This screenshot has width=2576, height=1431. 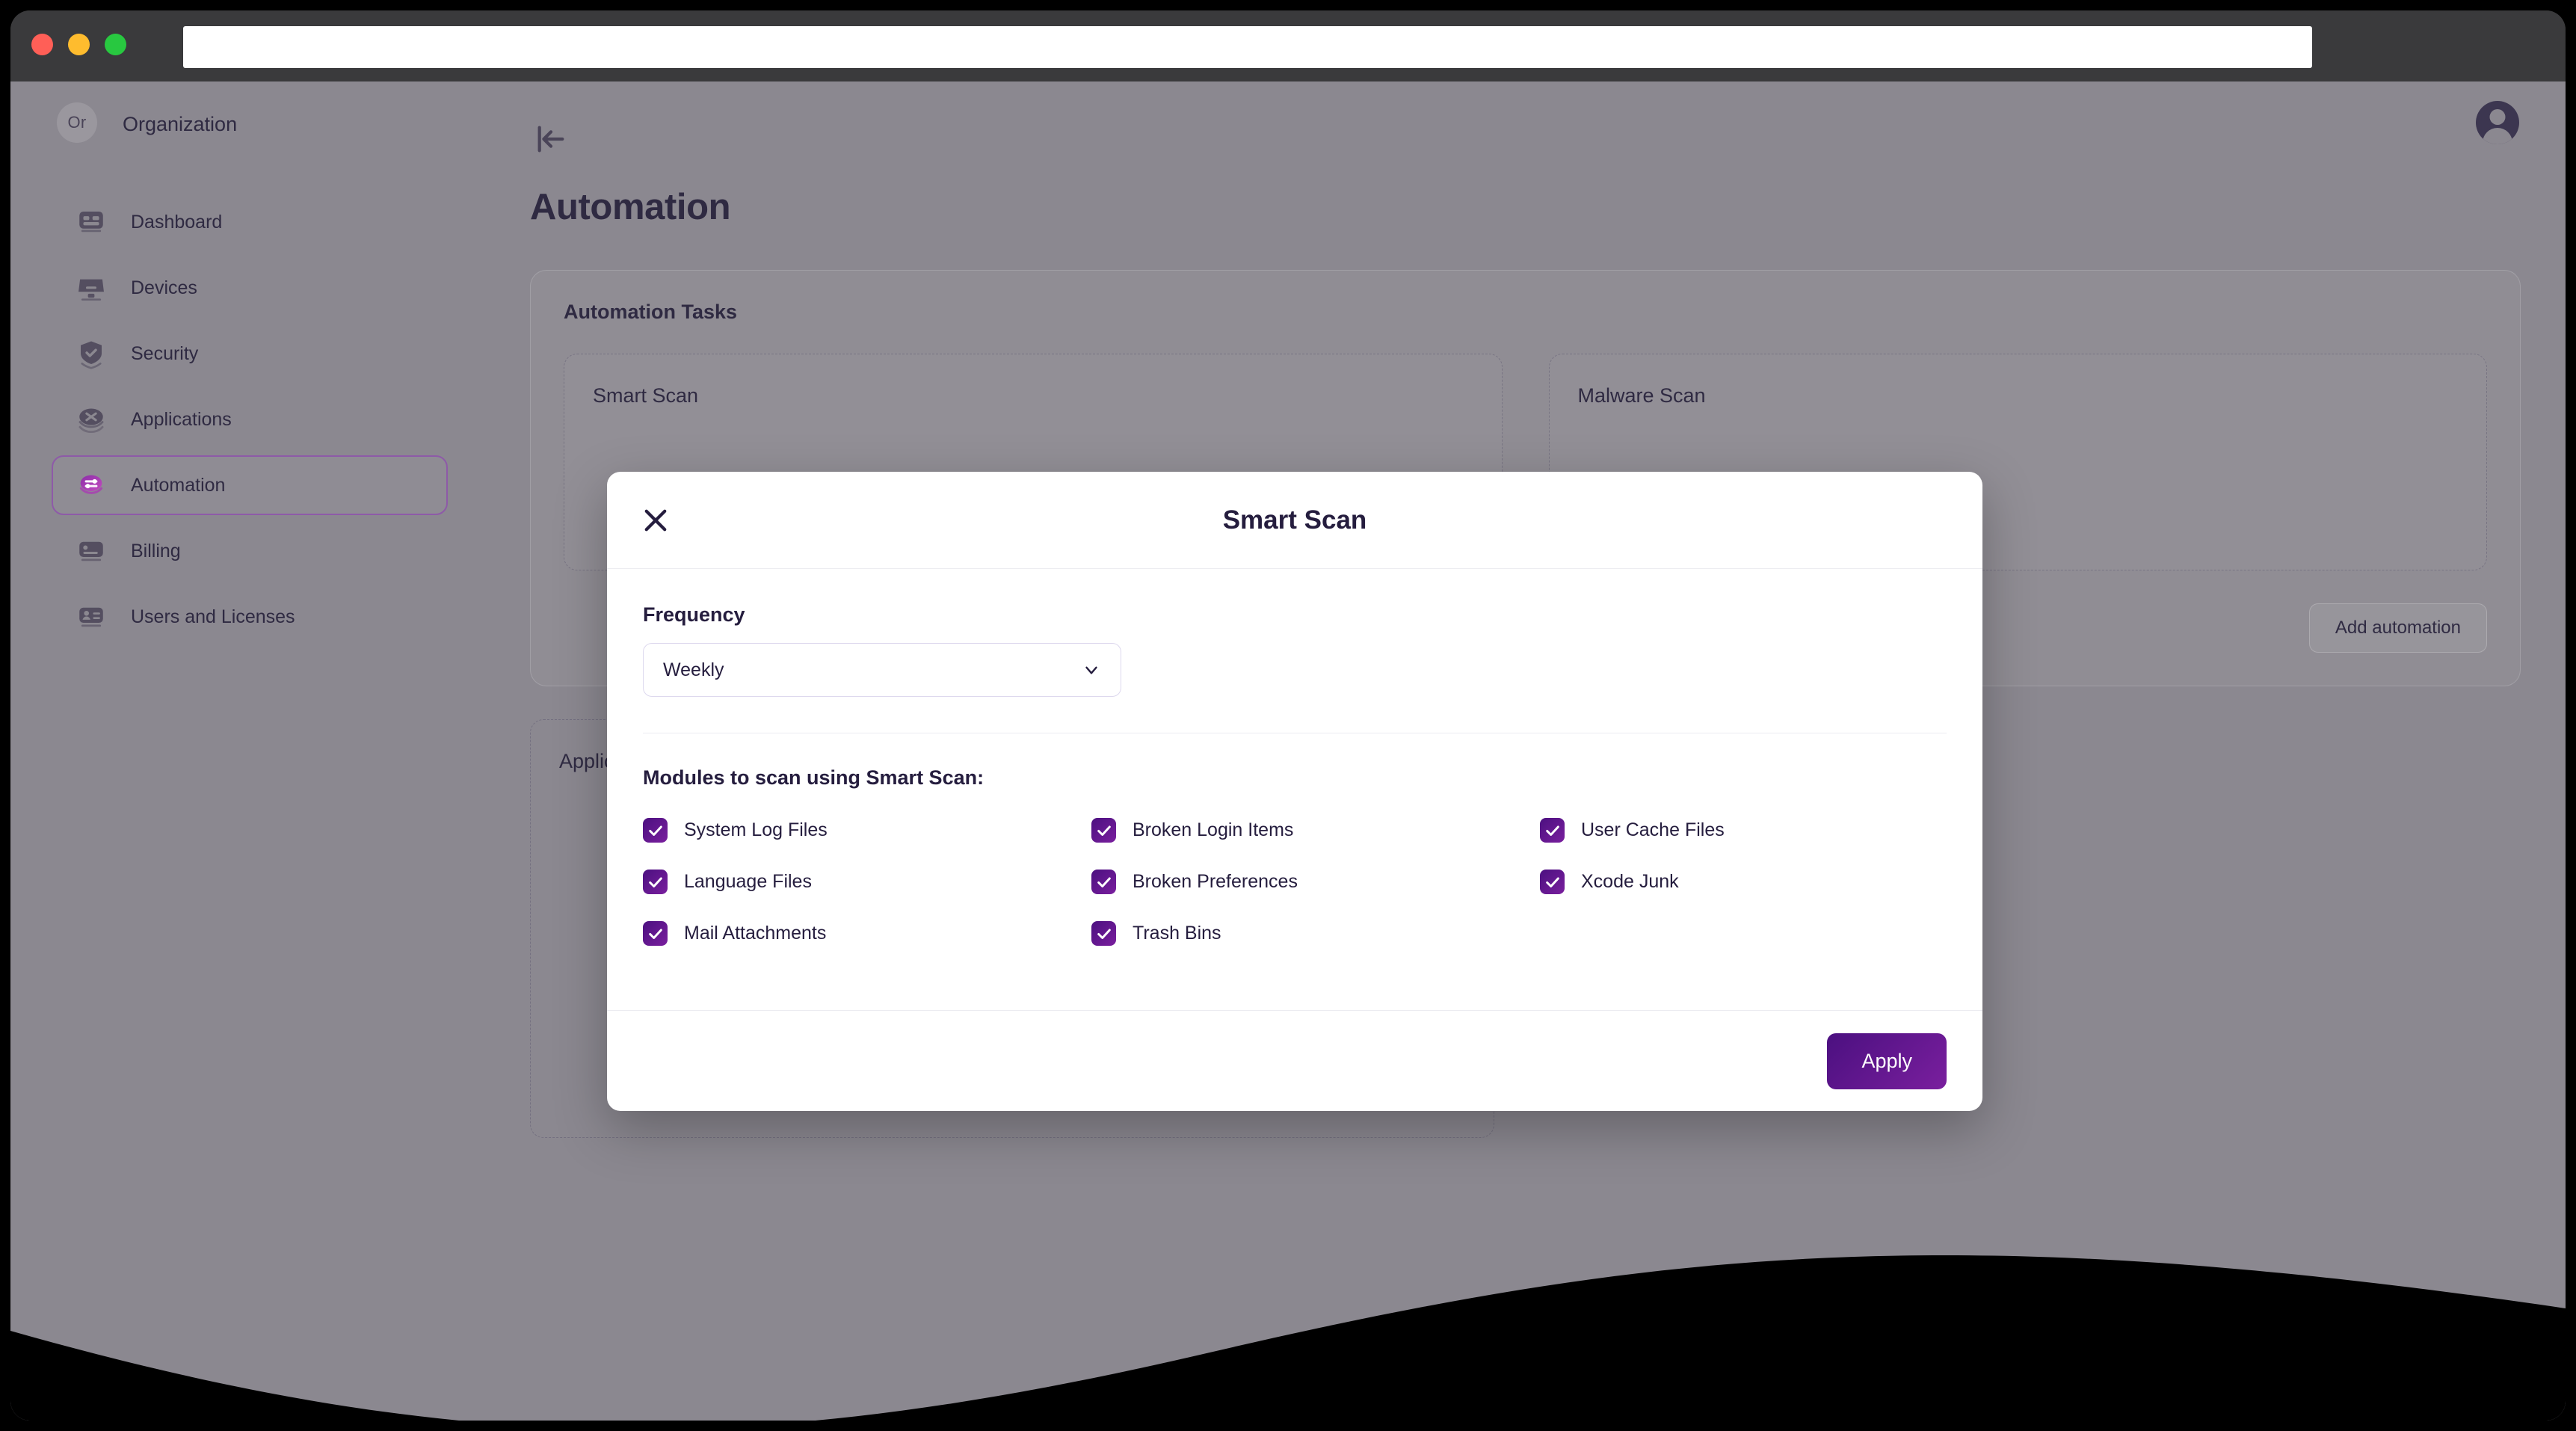 I want to click on browser-titlebar, so click(x=1288, y=45).